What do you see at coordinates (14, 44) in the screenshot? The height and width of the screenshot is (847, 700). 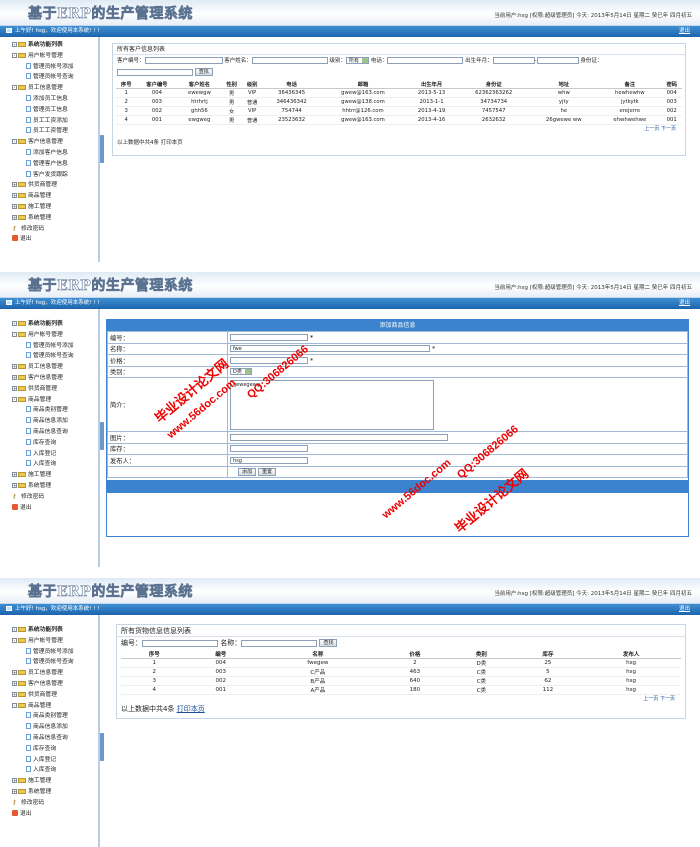 I see `collapse-icon: -` at bounding box center [14, 44].